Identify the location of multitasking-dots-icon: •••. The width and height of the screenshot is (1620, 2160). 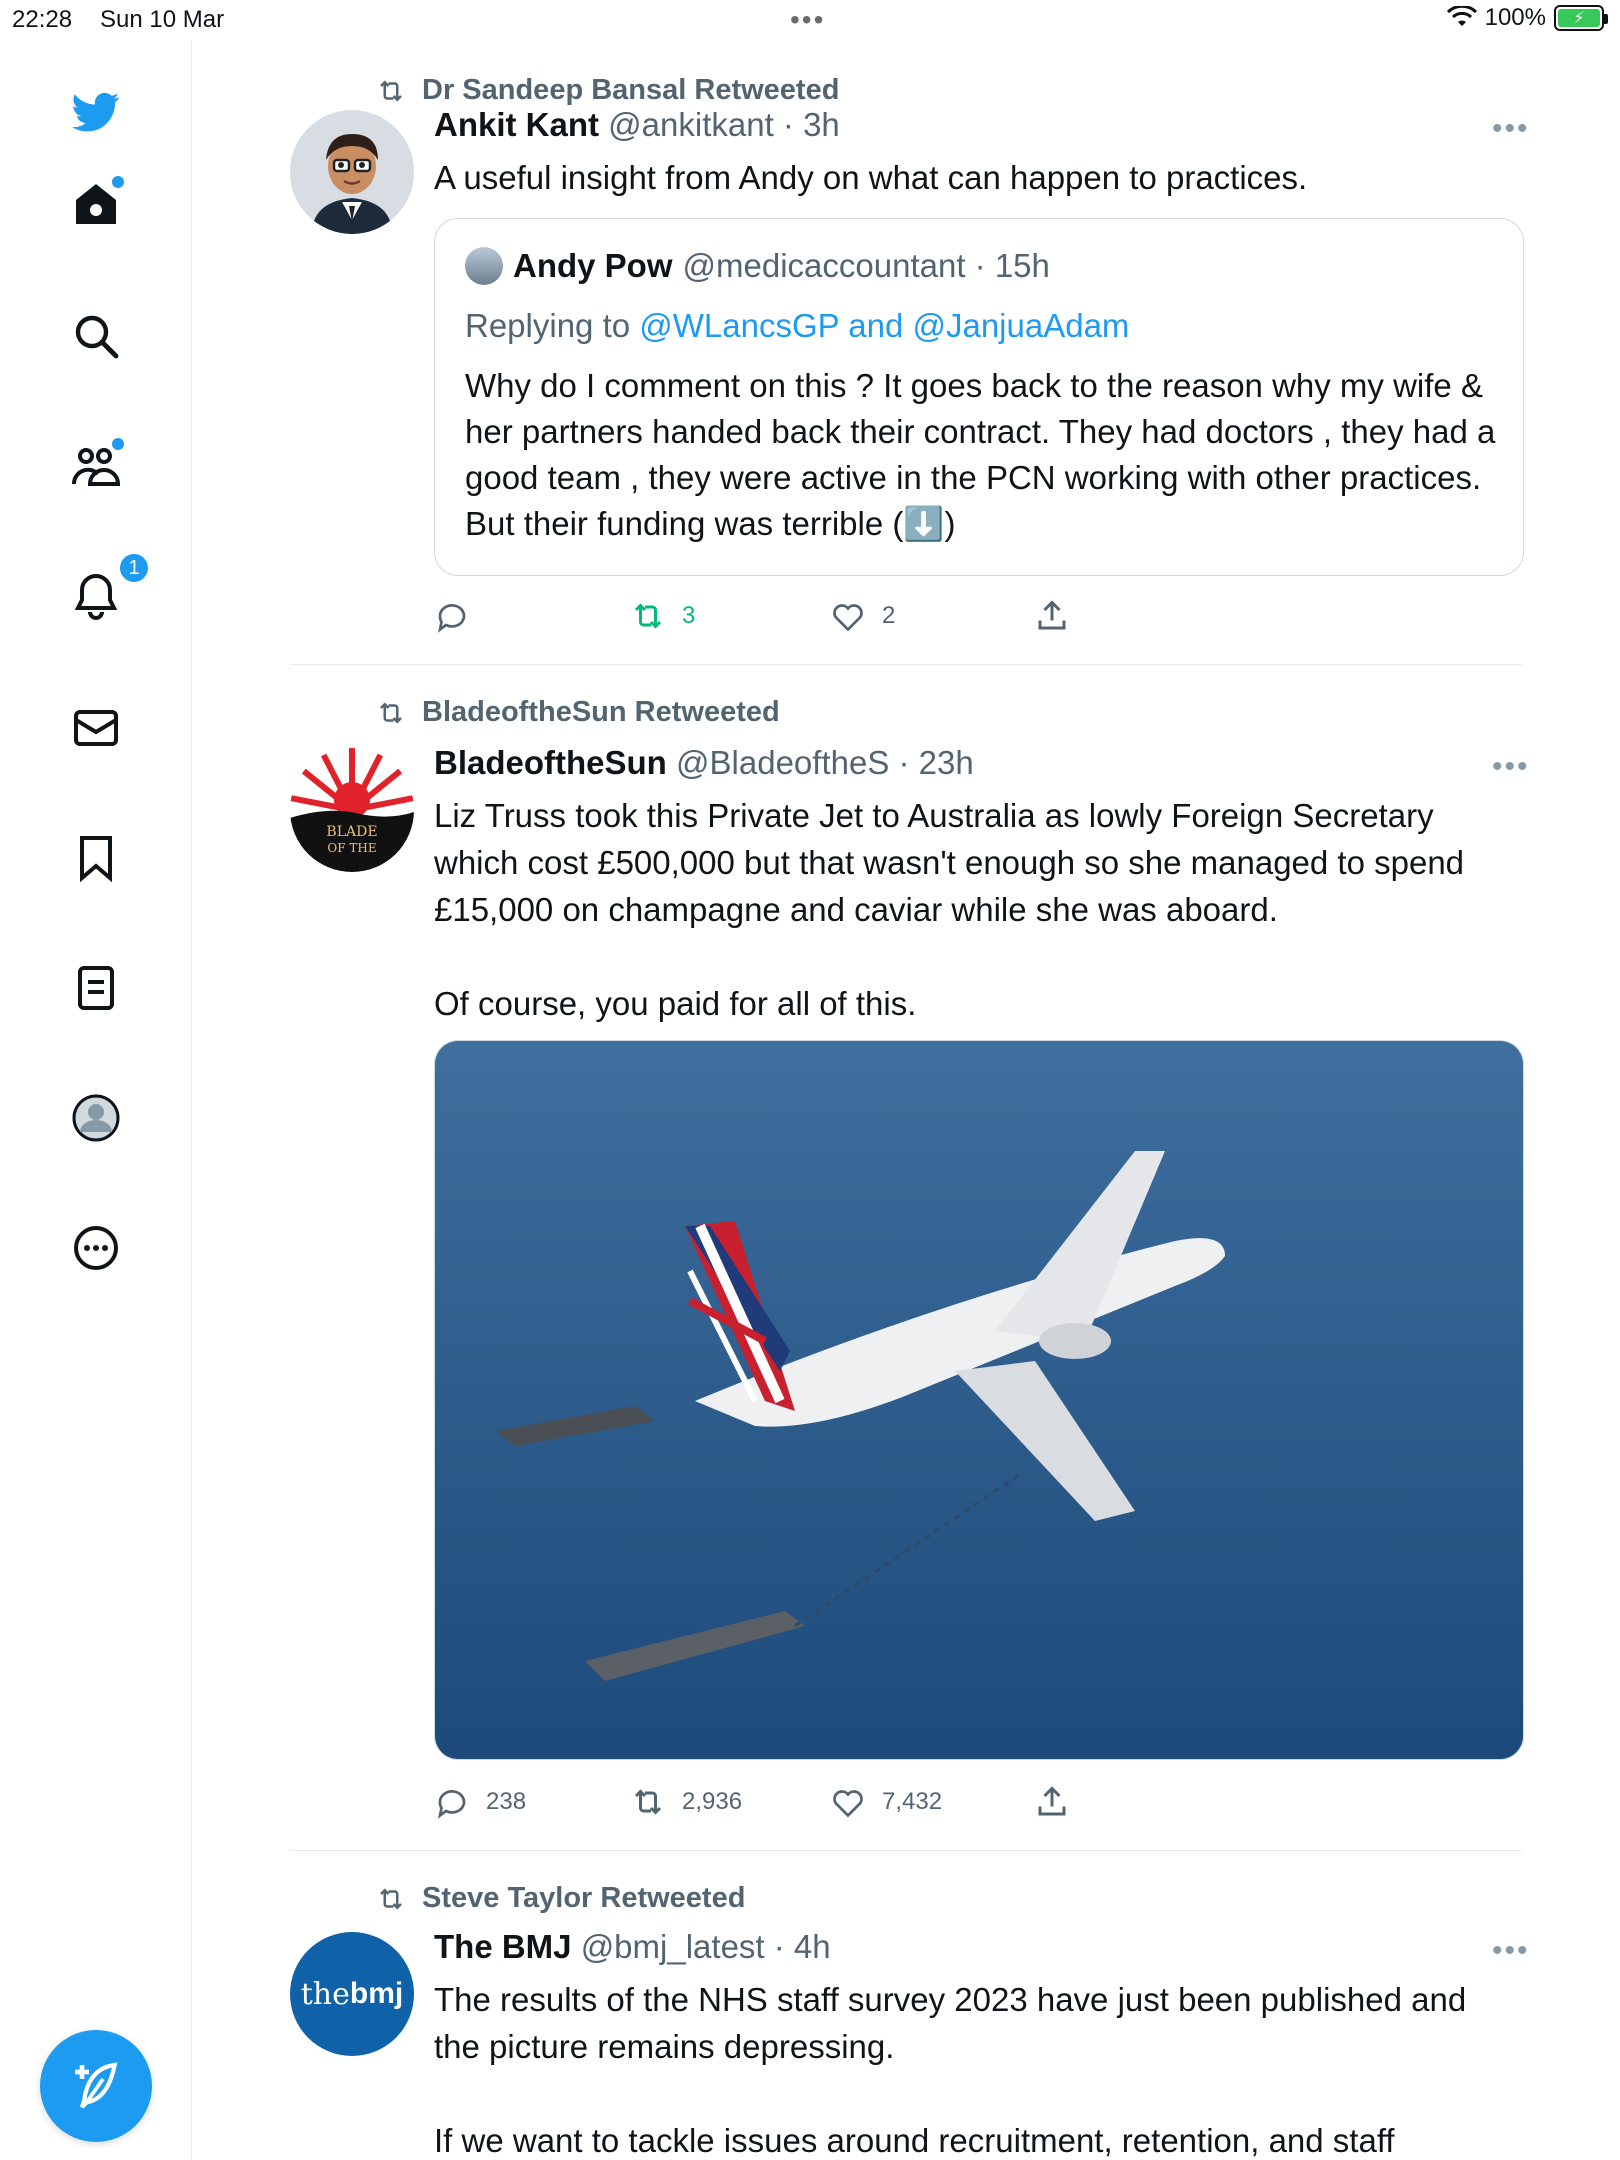
(807, 20).